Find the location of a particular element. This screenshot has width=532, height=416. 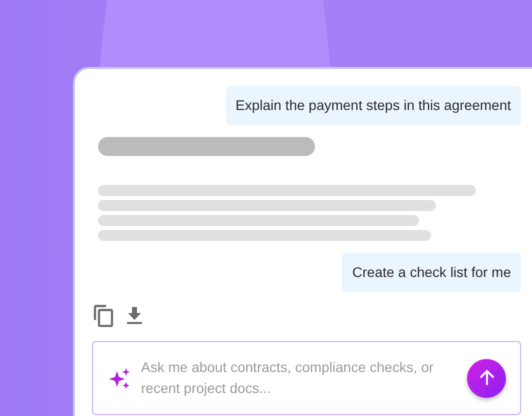

sparkle-icon is located at coordinates (119, 378).